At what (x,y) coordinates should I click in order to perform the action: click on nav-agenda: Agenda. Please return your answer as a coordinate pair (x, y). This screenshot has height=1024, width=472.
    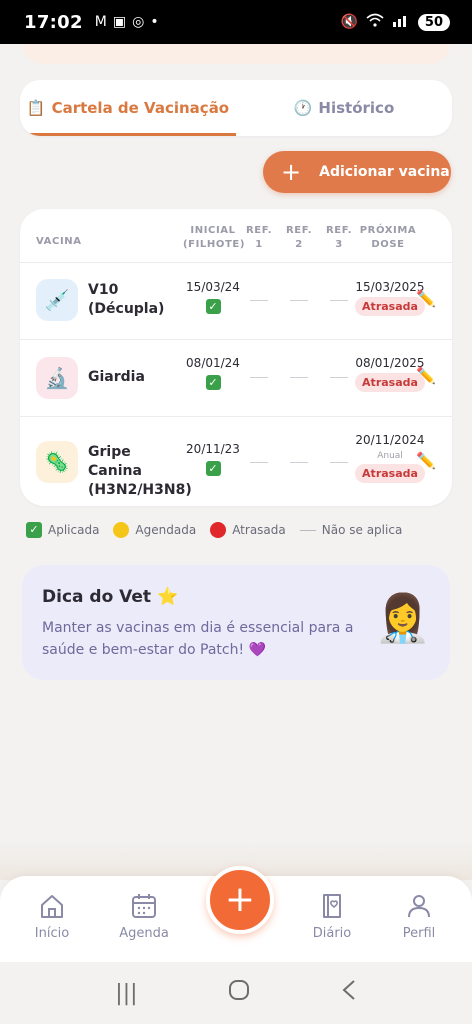
    Looking at the image, I should click on (144, 916).